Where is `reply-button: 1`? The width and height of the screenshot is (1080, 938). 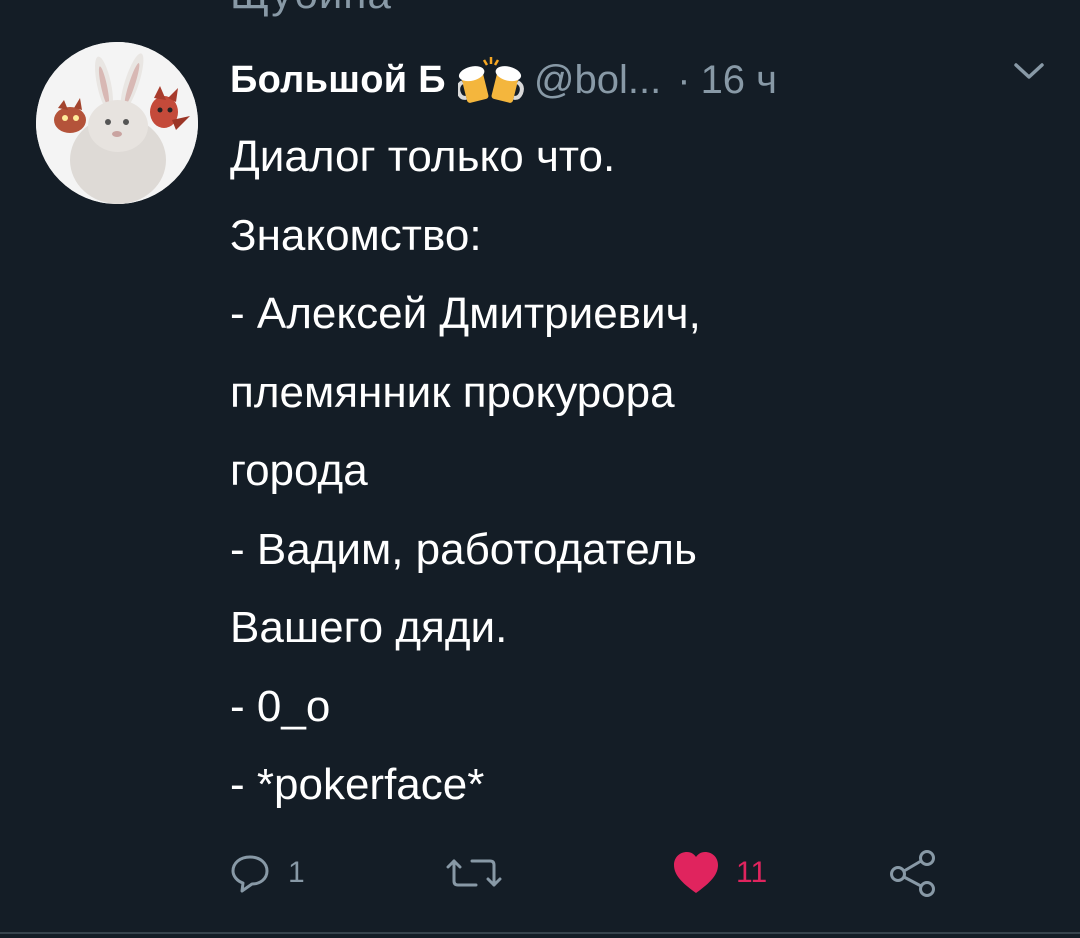
reply-button: 1 is located at coordinates (266, 873).